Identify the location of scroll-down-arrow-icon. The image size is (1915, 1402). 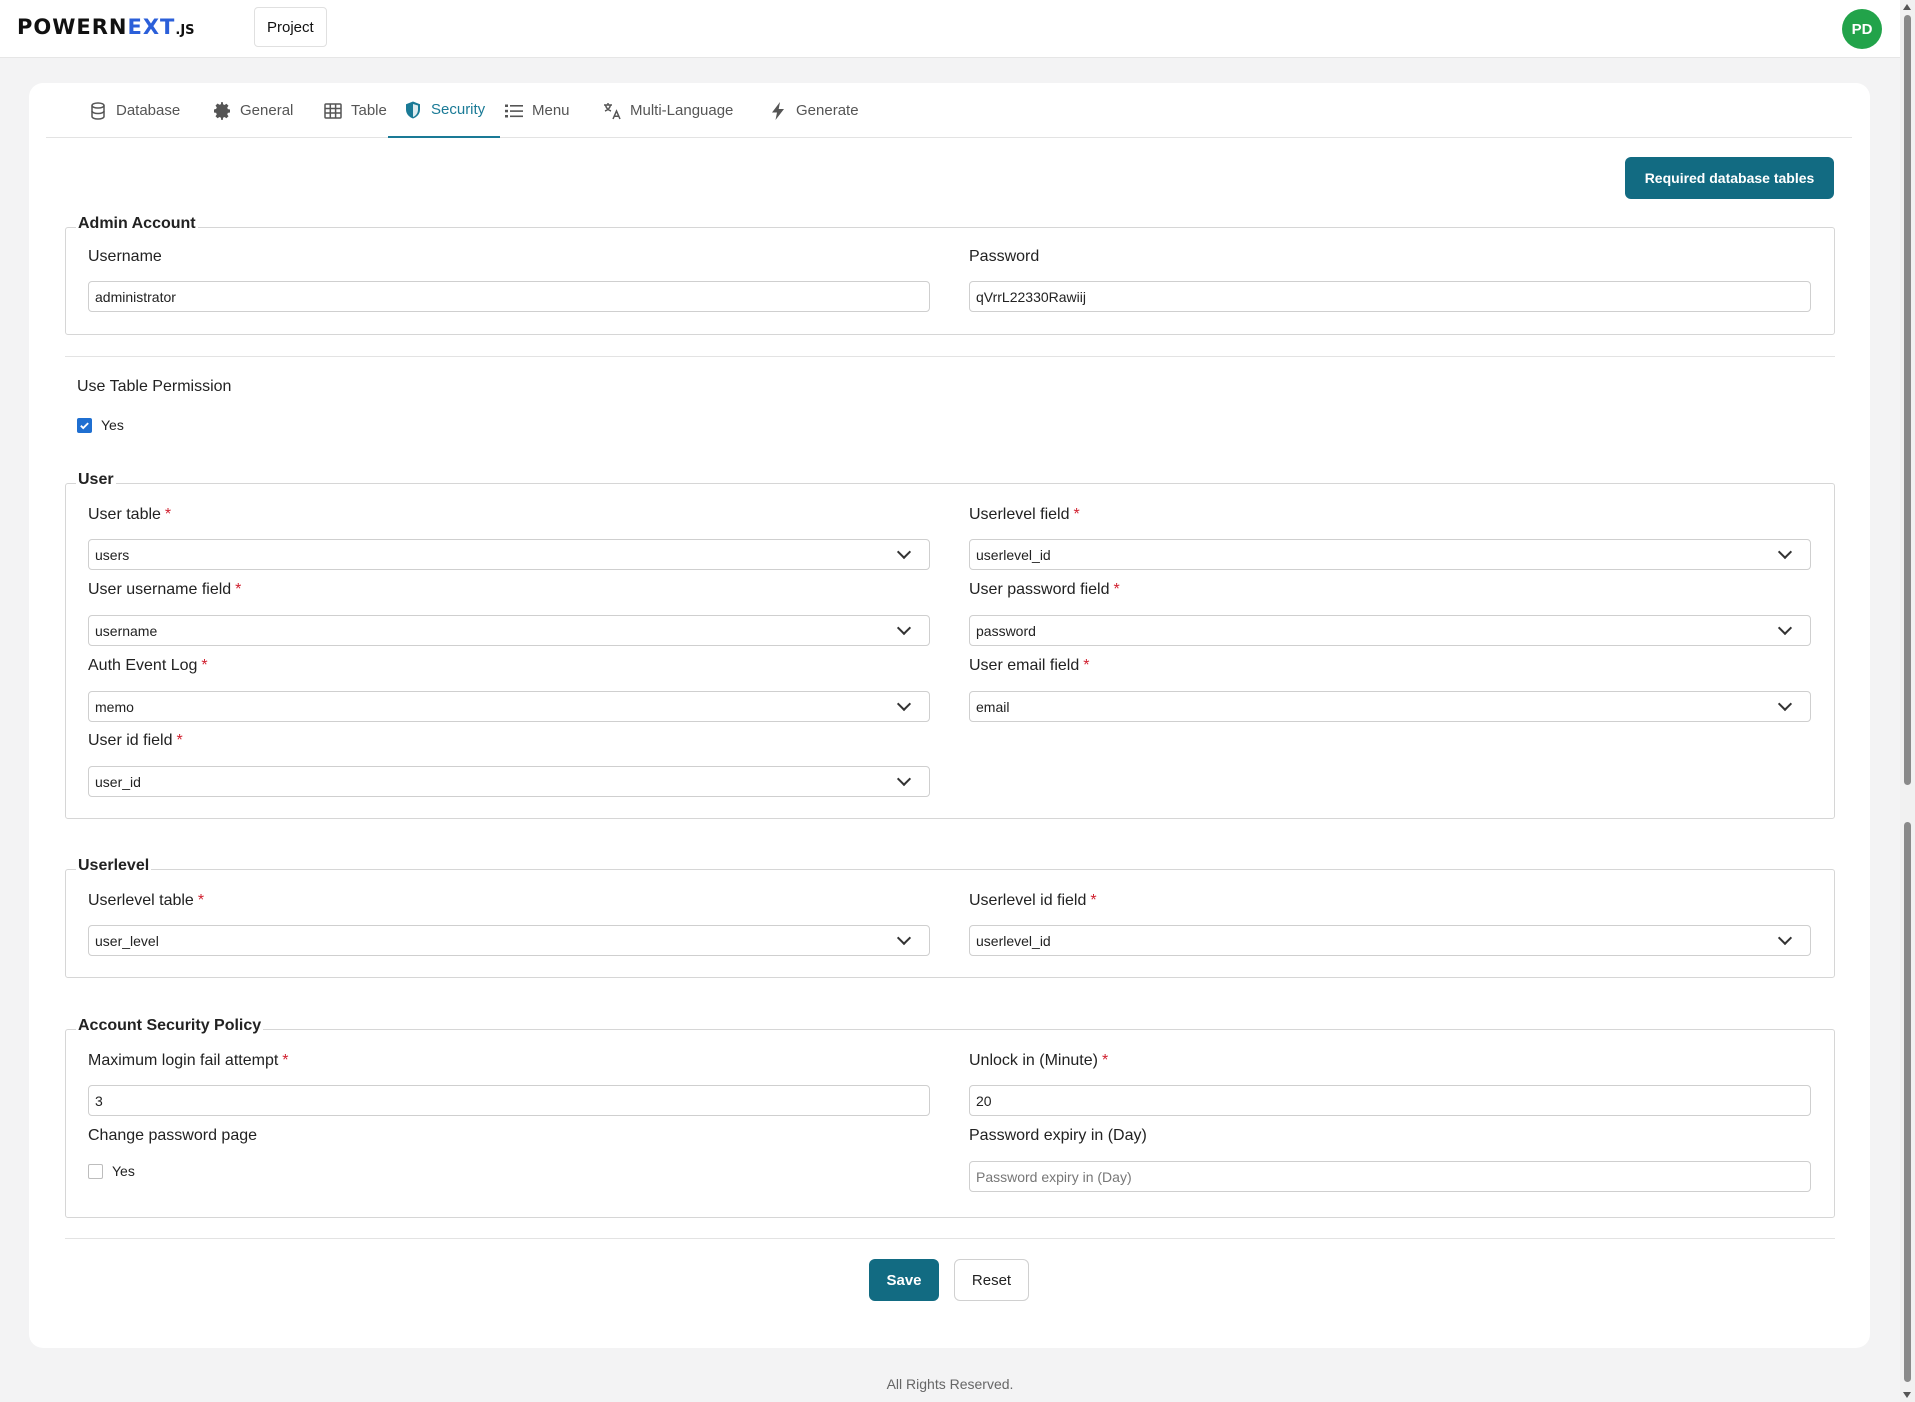
(1907, 1395).